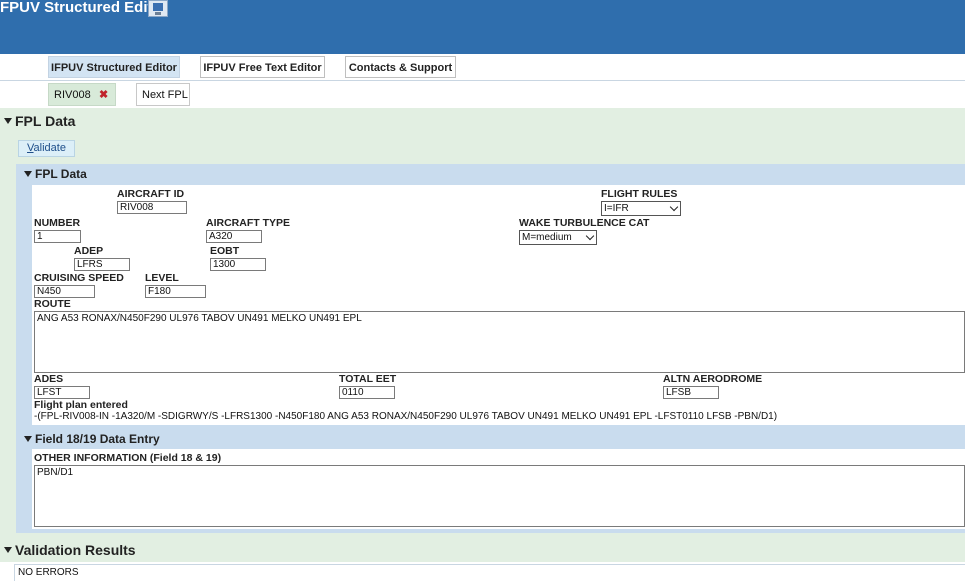 This screenshot has width=965, height=581. I want to click on tab-contacts-support: Contacts & Support, so click(400, 67).